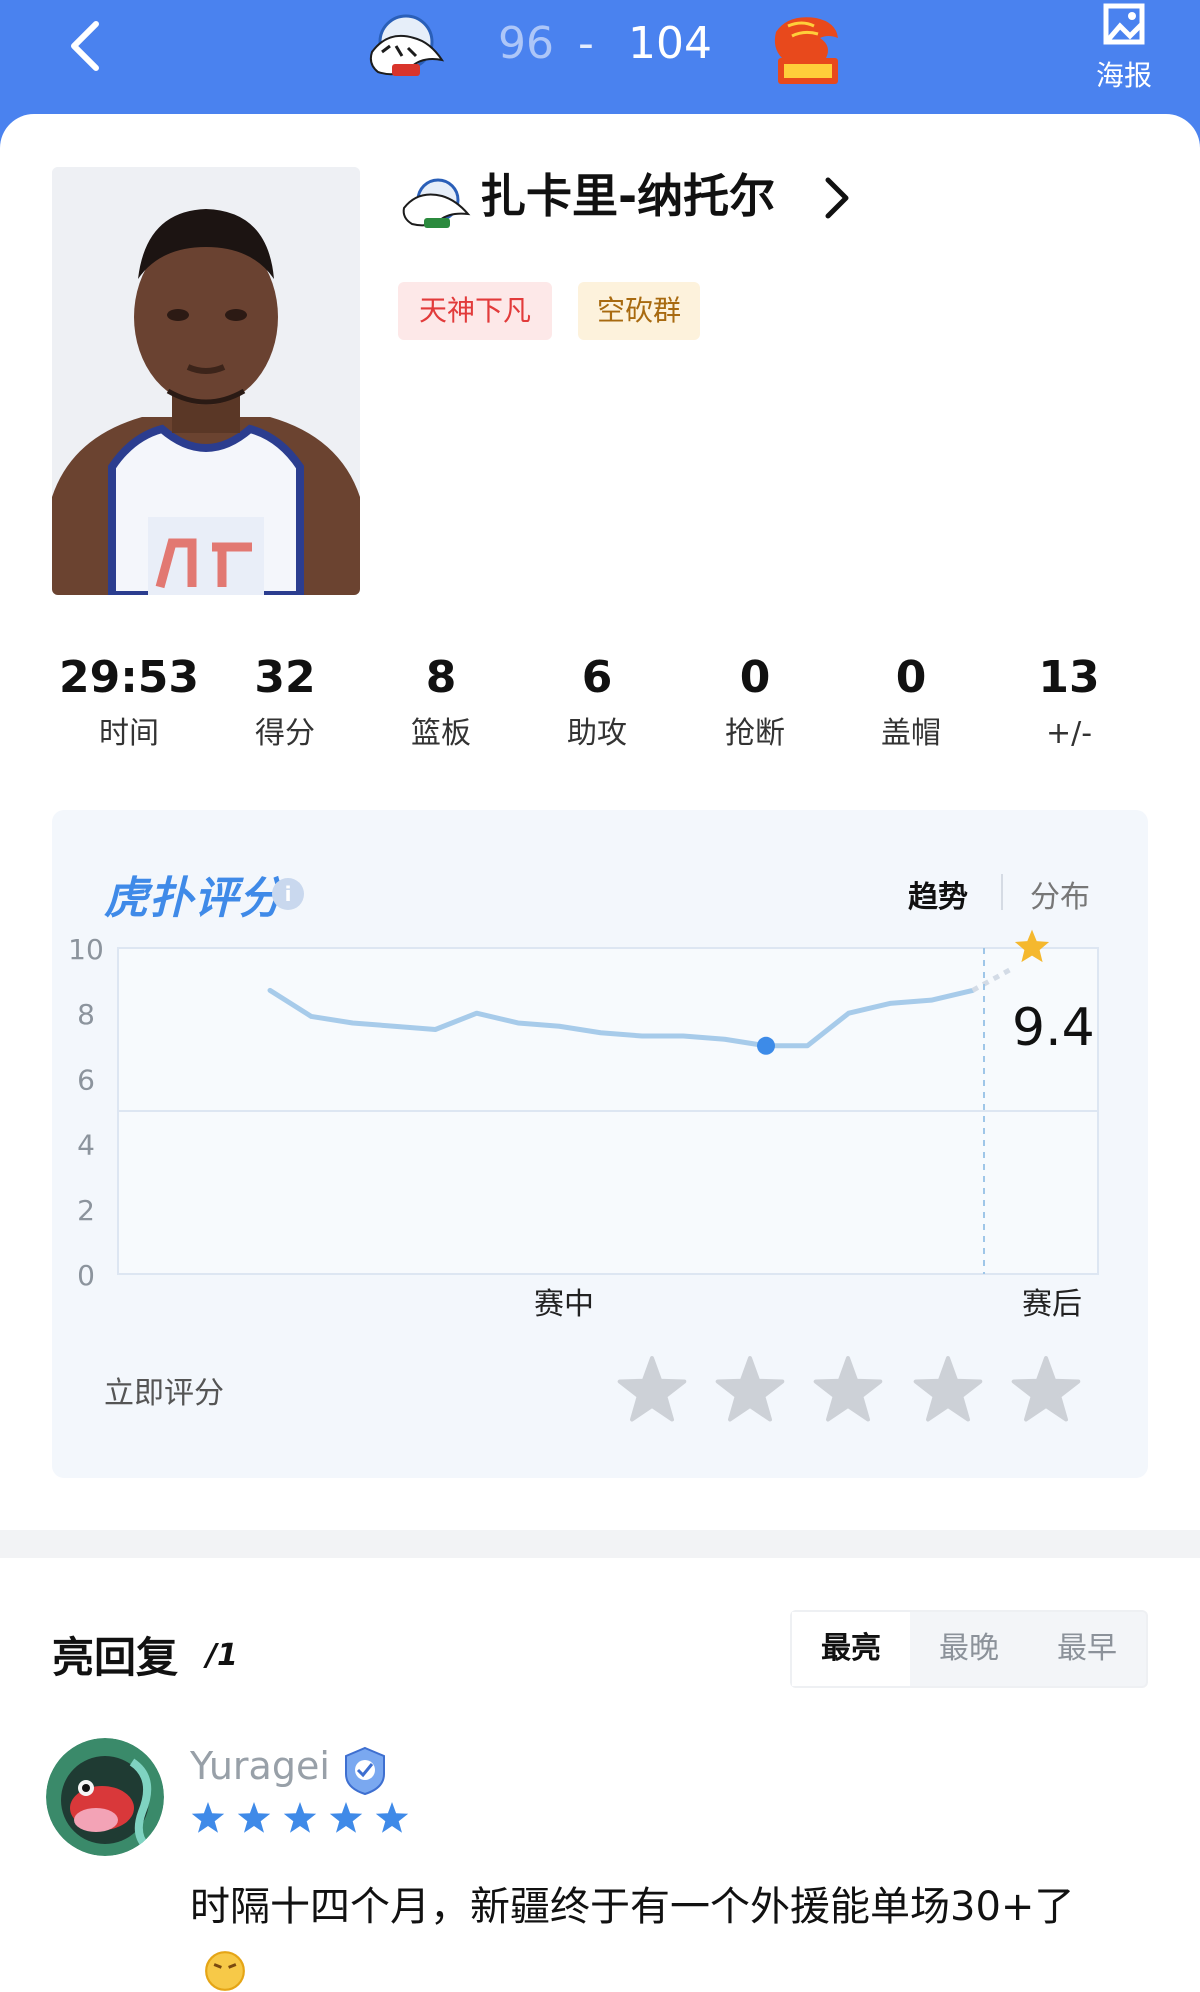  I want to click on y-tick-label: 0, so click(86, 1275).